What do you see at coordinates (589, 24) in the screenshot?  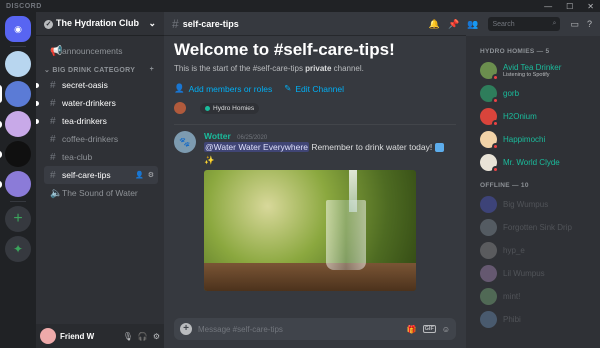 I see `help-icon: ?` at bounding box center [589, 24].